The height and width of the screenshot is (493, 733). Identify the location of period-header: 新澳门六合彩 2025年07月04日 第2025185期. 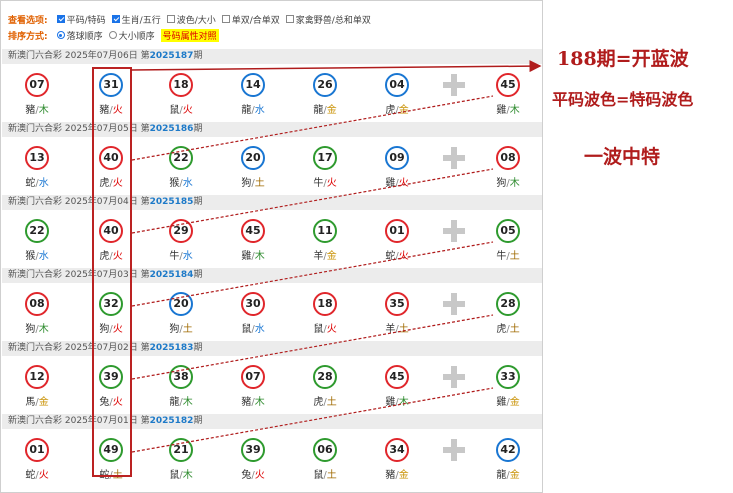
(272, 202).